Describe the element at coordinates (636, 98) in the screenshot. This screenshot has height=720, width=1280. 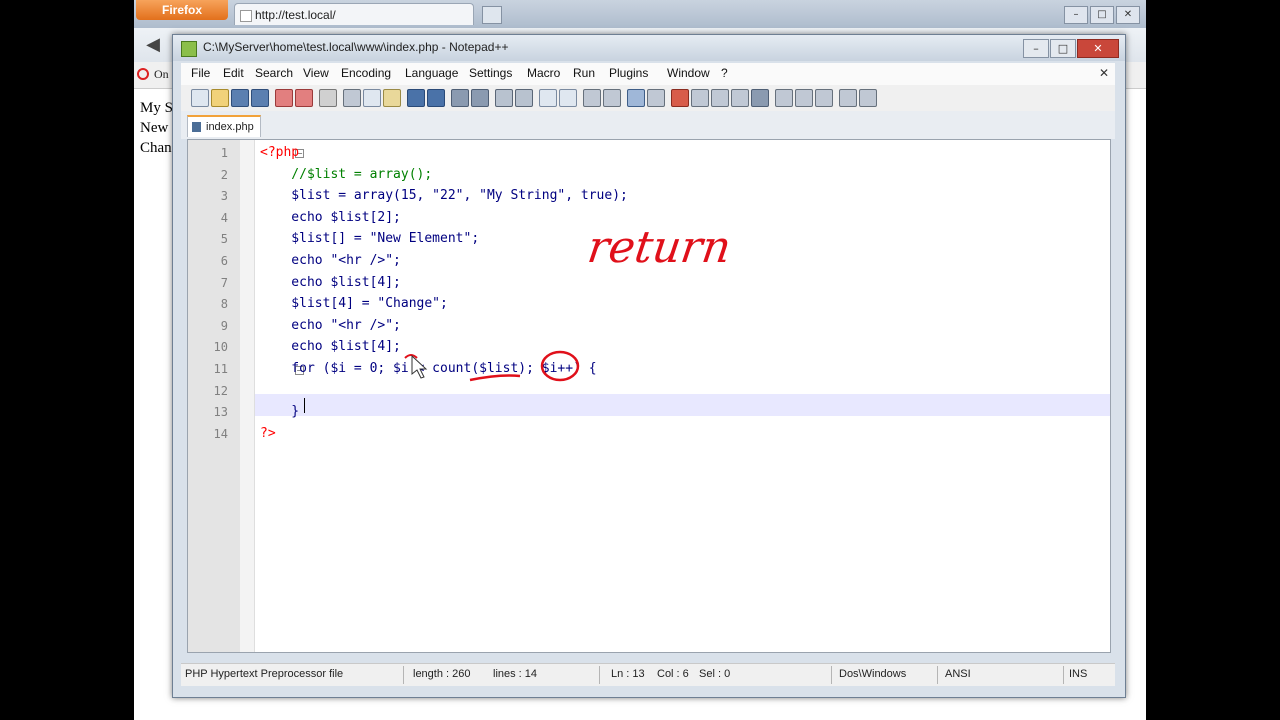
I see `indent-guide-icon` at that location.